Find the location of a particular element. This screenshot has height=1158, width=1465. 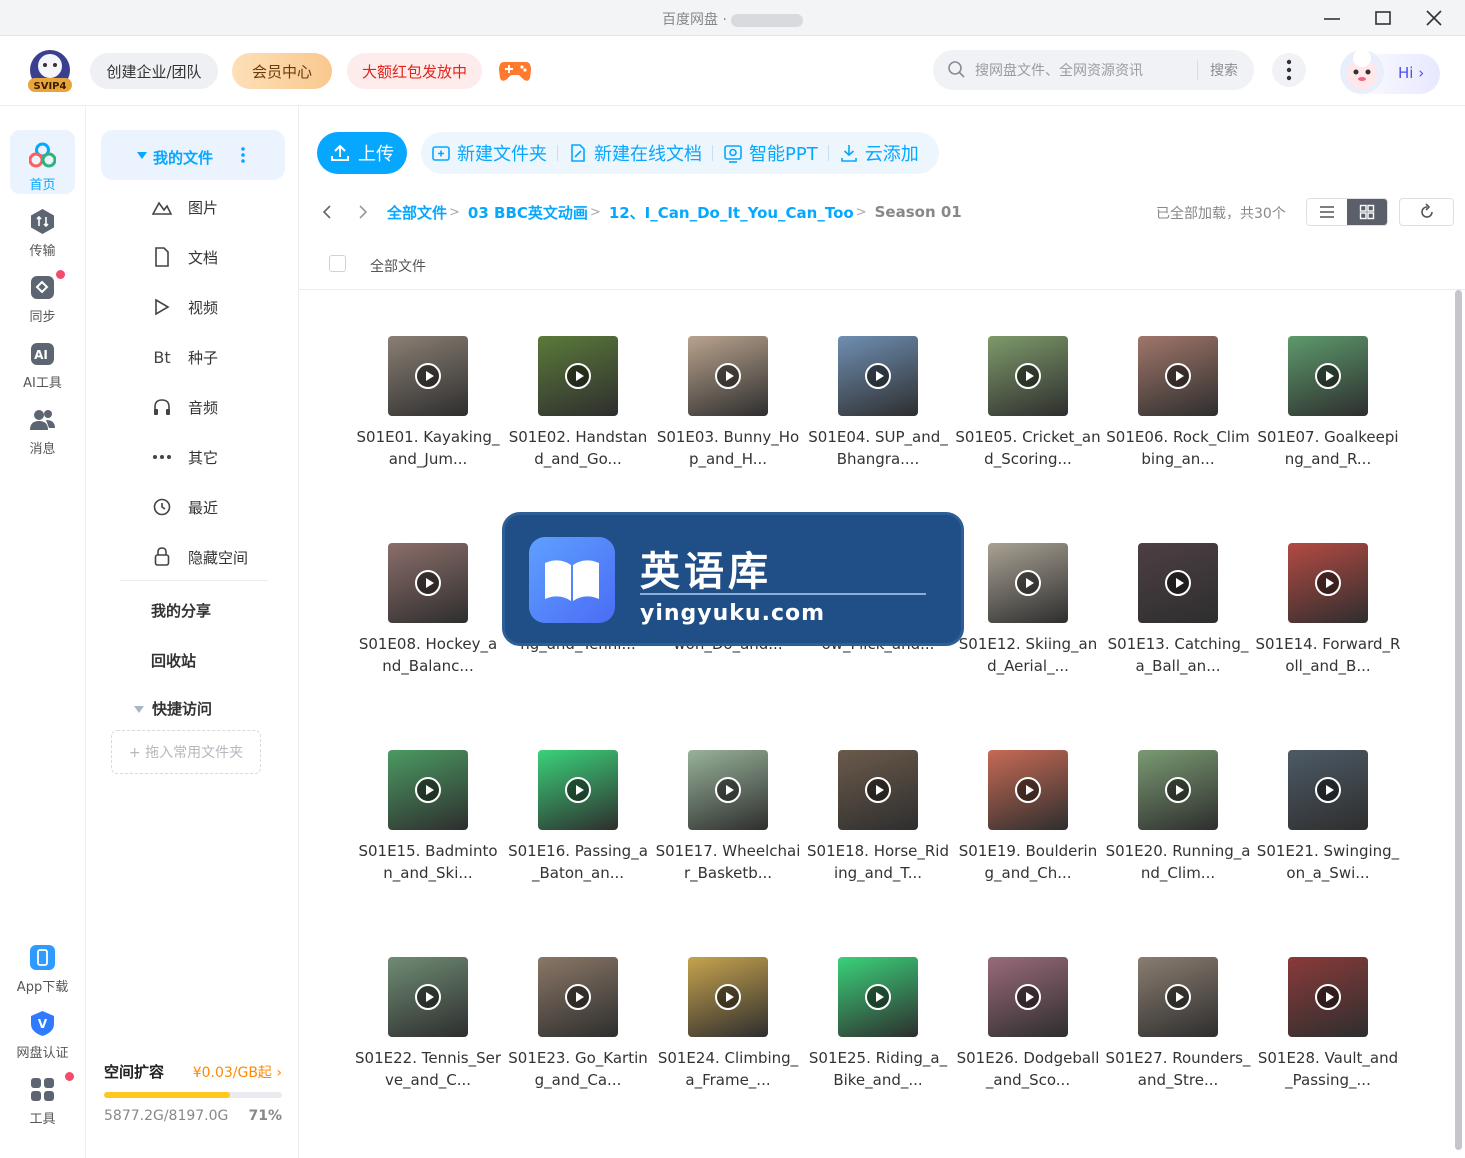

rail-item-messages: 消息 is located at coordinates (42, 426).